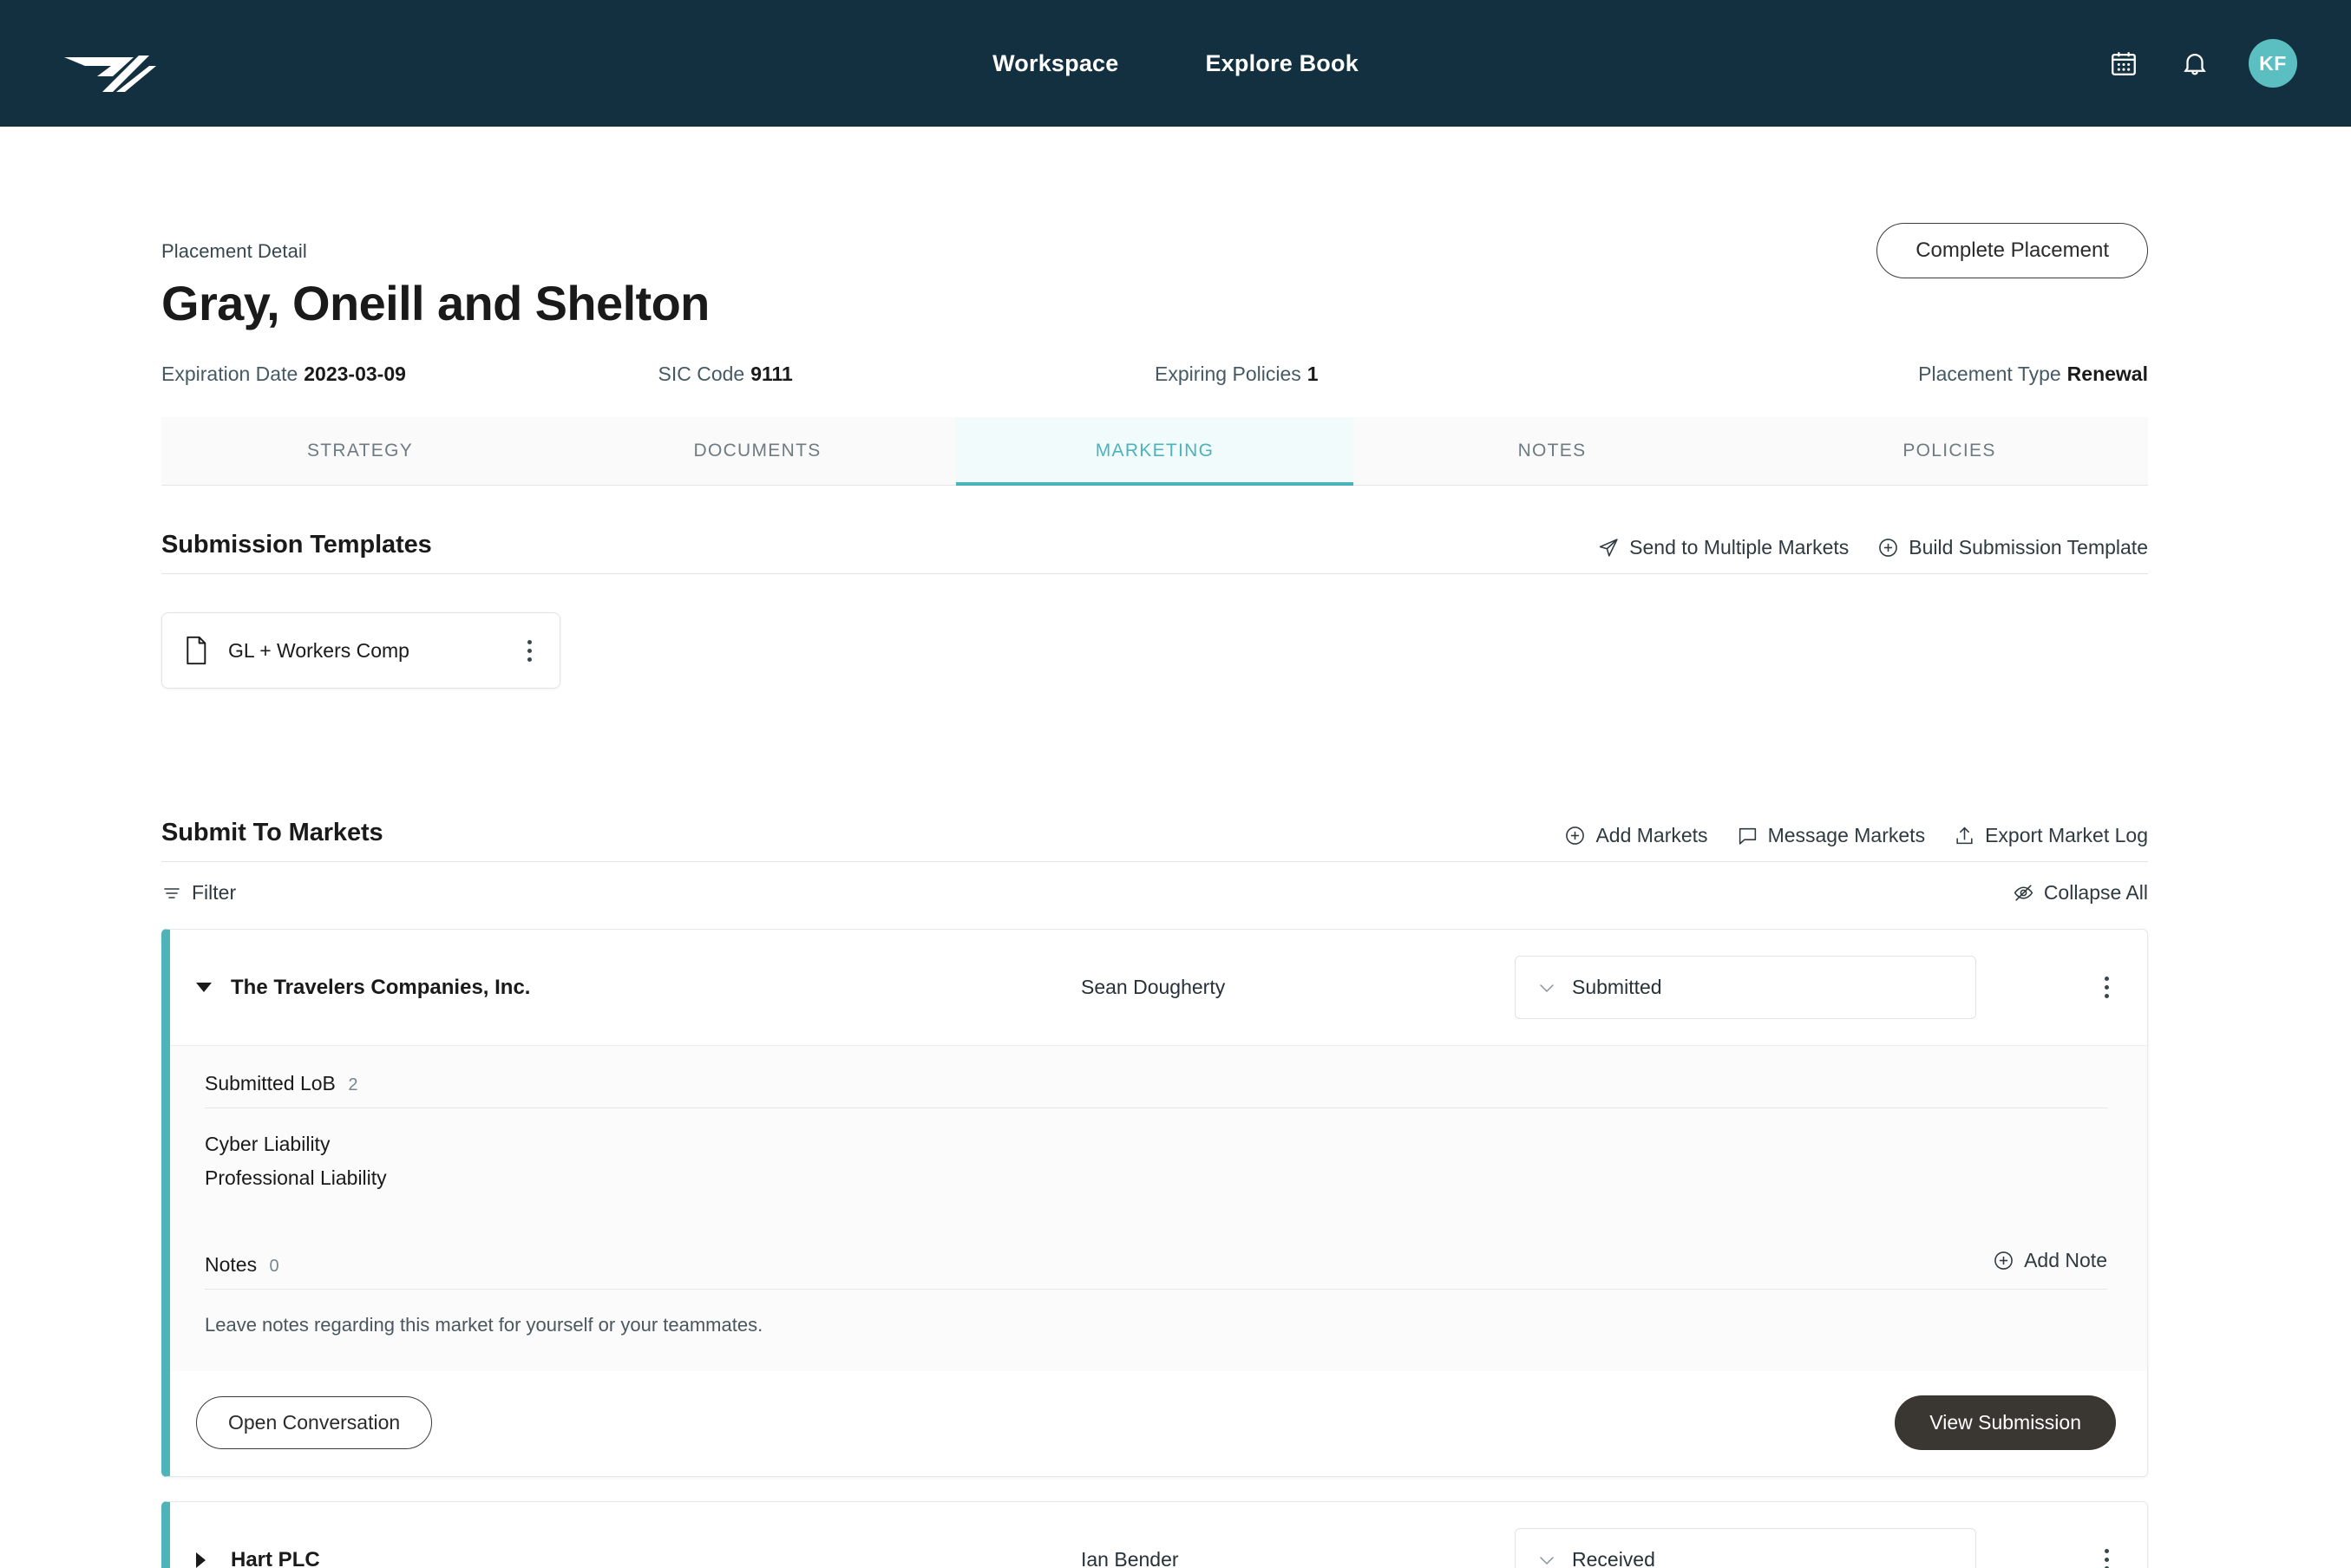 This screenshot has height=1568, width=2351. I want to click on eye-off-icon, so click(2024, 893).